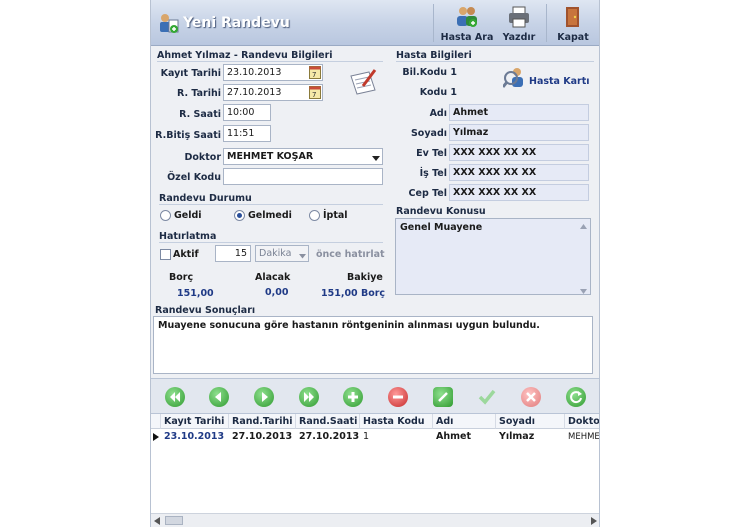  What do you see at coordinates (195, 437) in the screenshot?
I see `grid-cell: 23.10.2013` at bounding box center [195, 437].